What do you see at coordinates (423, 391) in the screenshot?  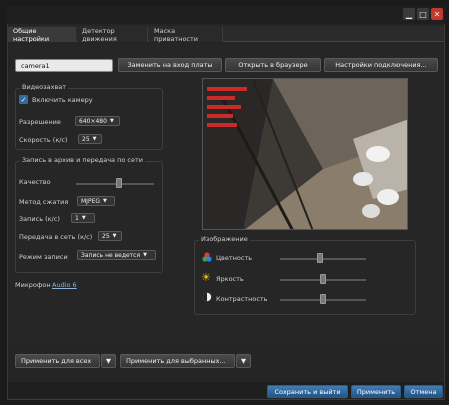 I see `cancel-button: Отмена` at bounding box center [423, 391].